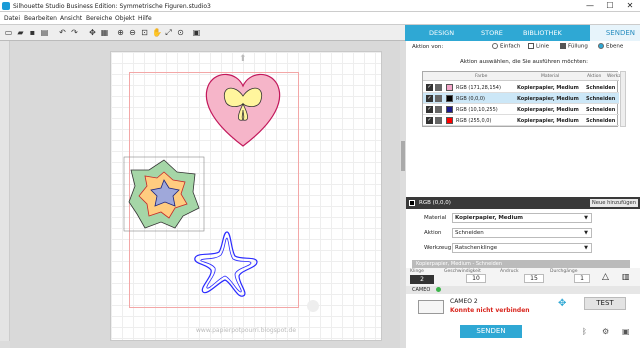  Describe the element at coordinates (582, 278) in the screenshot. I see `passes-stepper: 1` at that location.